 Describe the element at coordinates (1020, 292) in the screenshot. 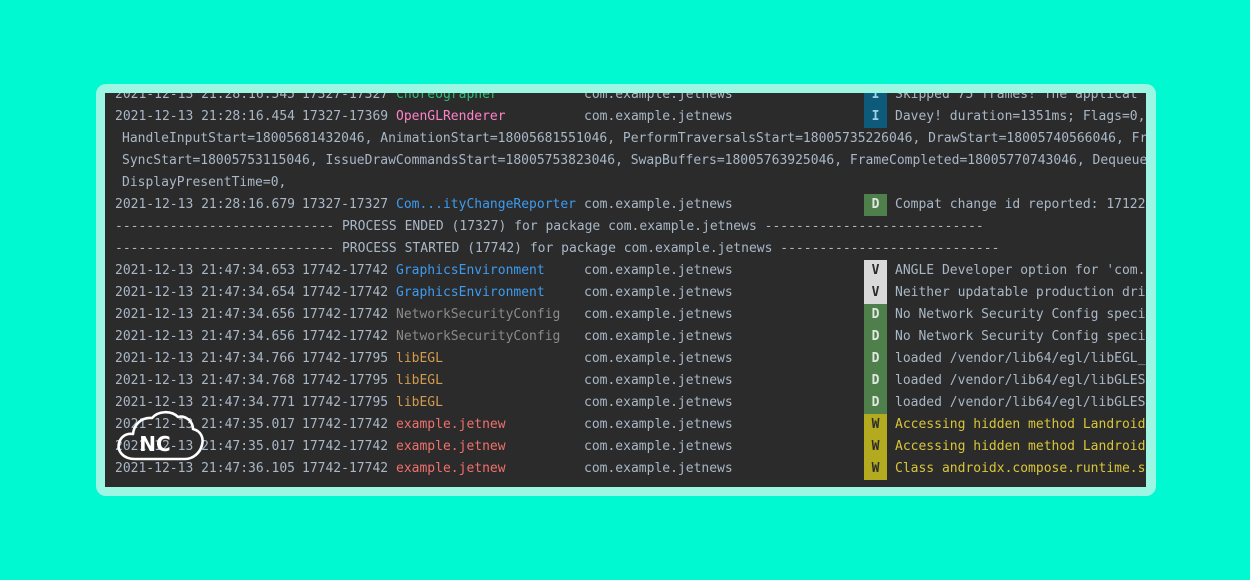

I see `log-message: Neither updatable production dri` at that location.